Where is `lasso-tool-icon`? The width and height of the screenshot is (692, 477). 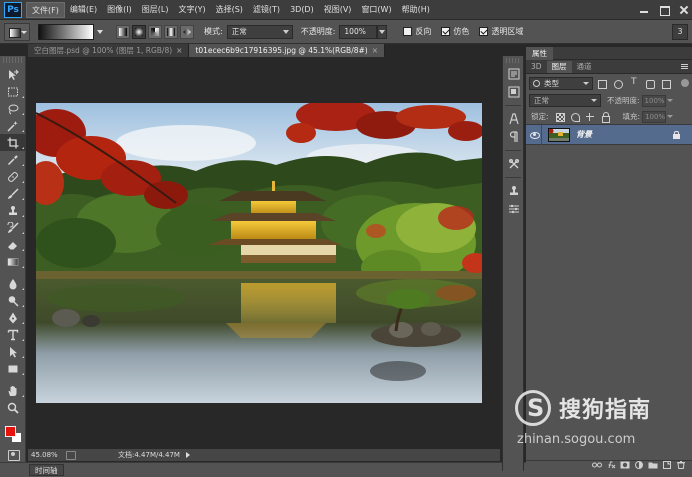 lasso-tool-icon is located at coordinates (13, 108).